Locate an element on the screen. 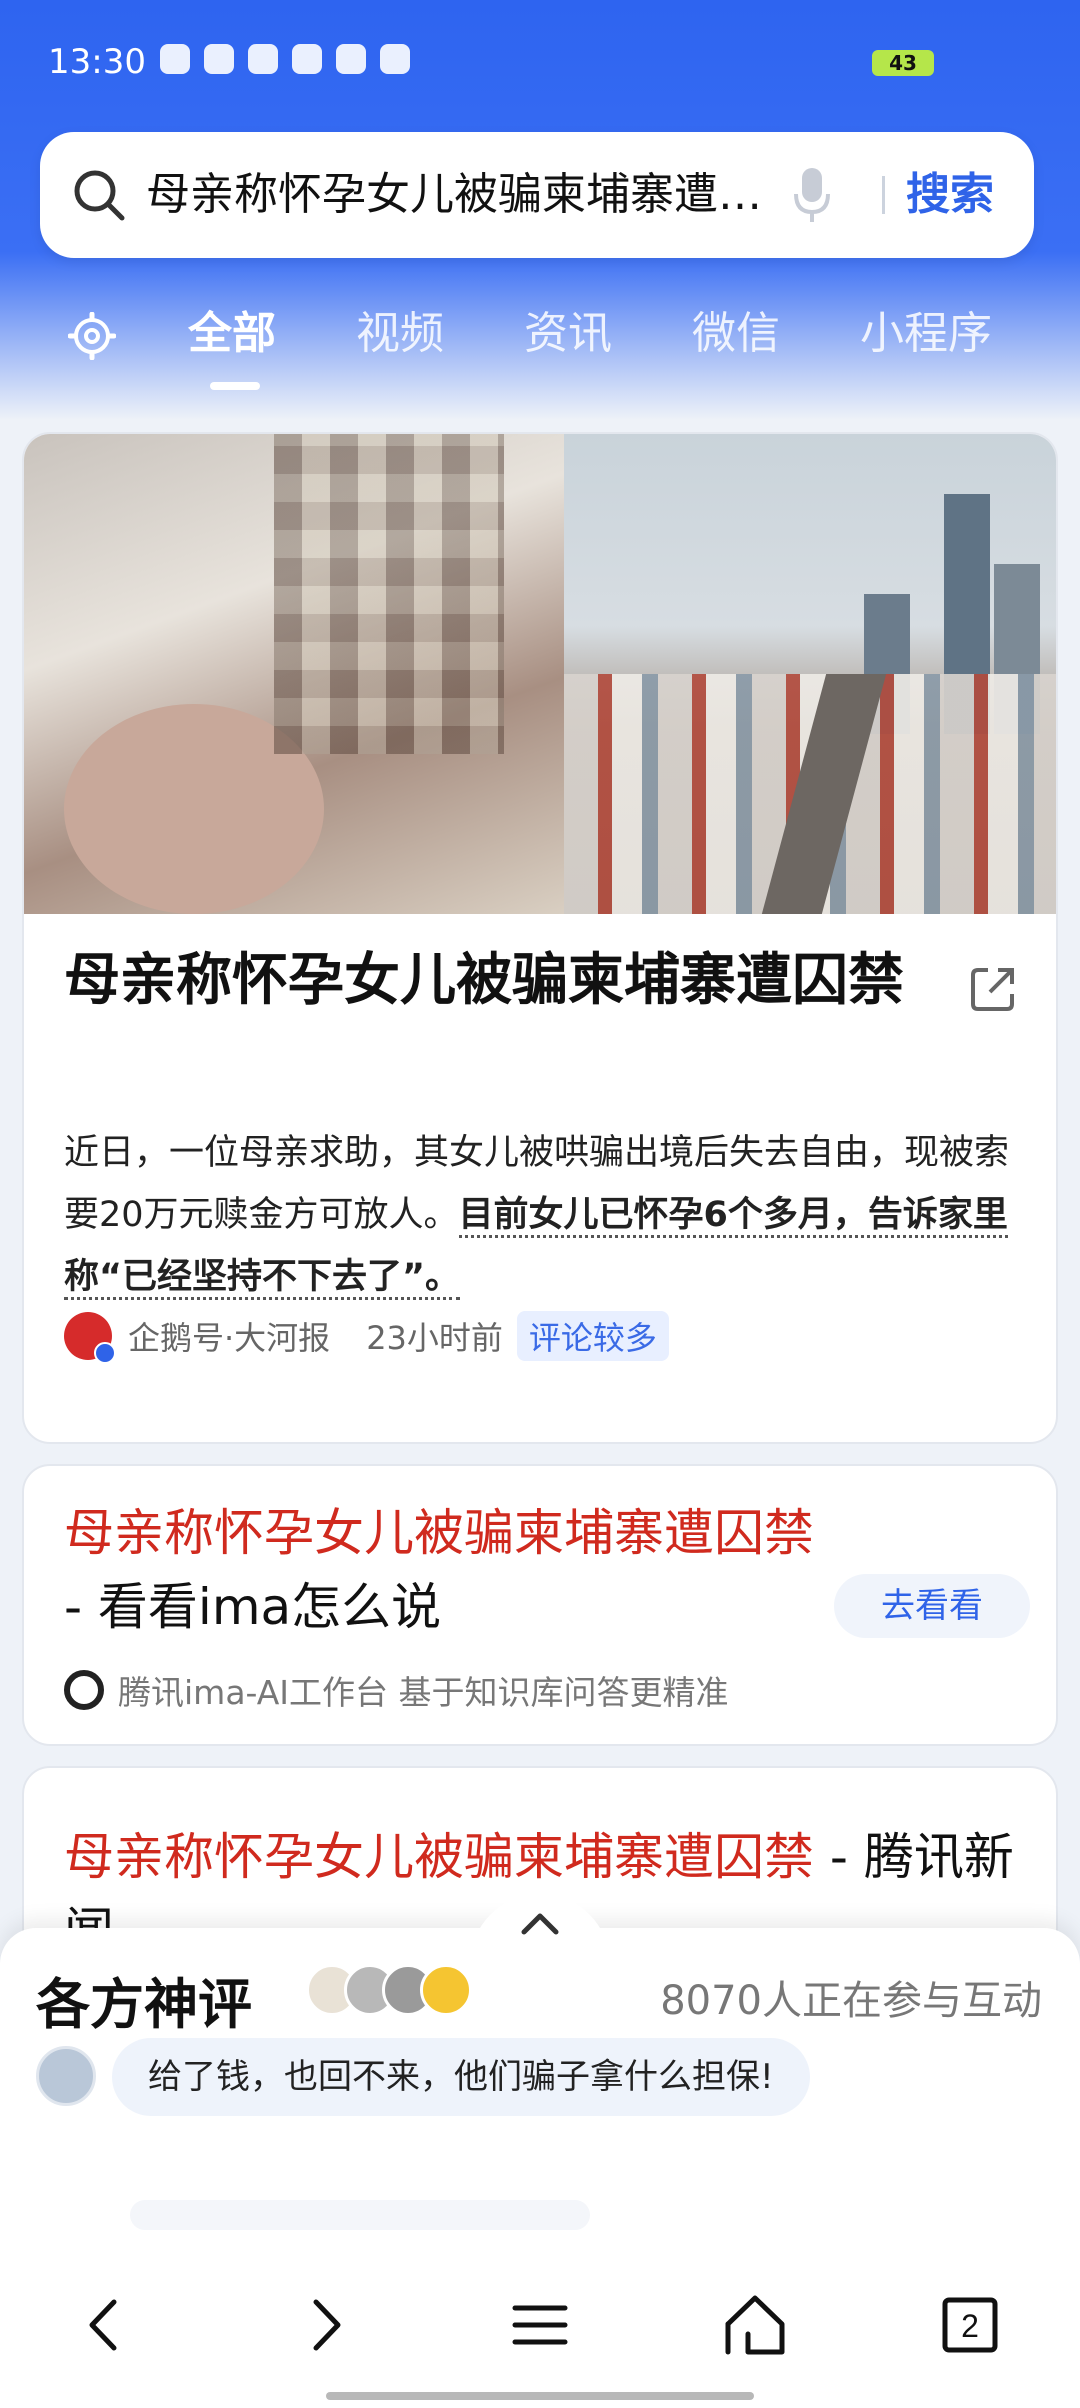 This screenshot has height=2408, width=1080. source-logo-icon is located at coordinates (90, 1338).